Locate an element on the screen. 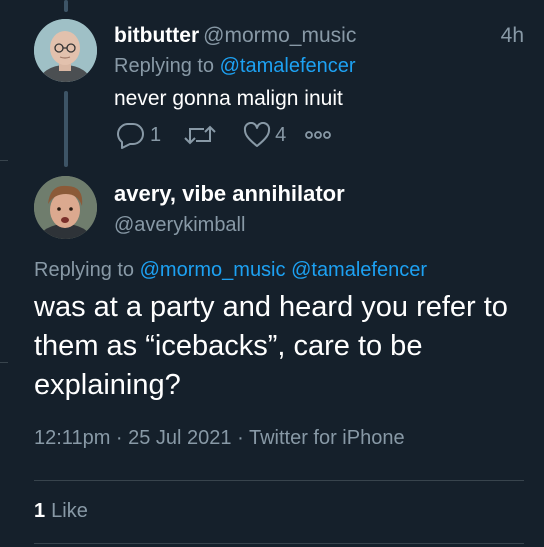 The height and width of the screenshot is (547, 544). retweet-icon is located at coordinates (200, 135).